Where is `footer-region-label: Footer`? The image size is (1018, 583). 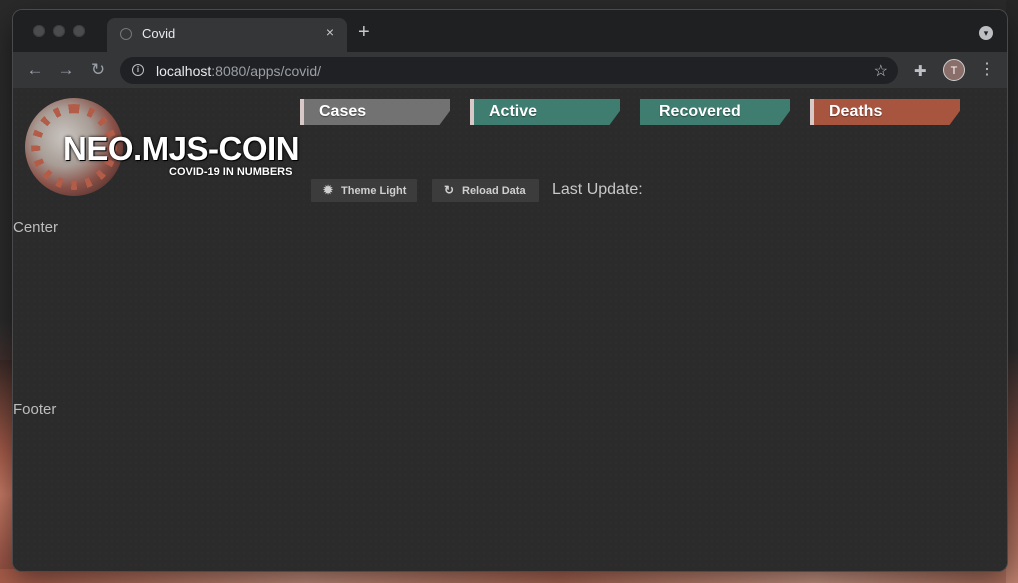
footer-region-label: Footer is located at coordinates (35, 409).